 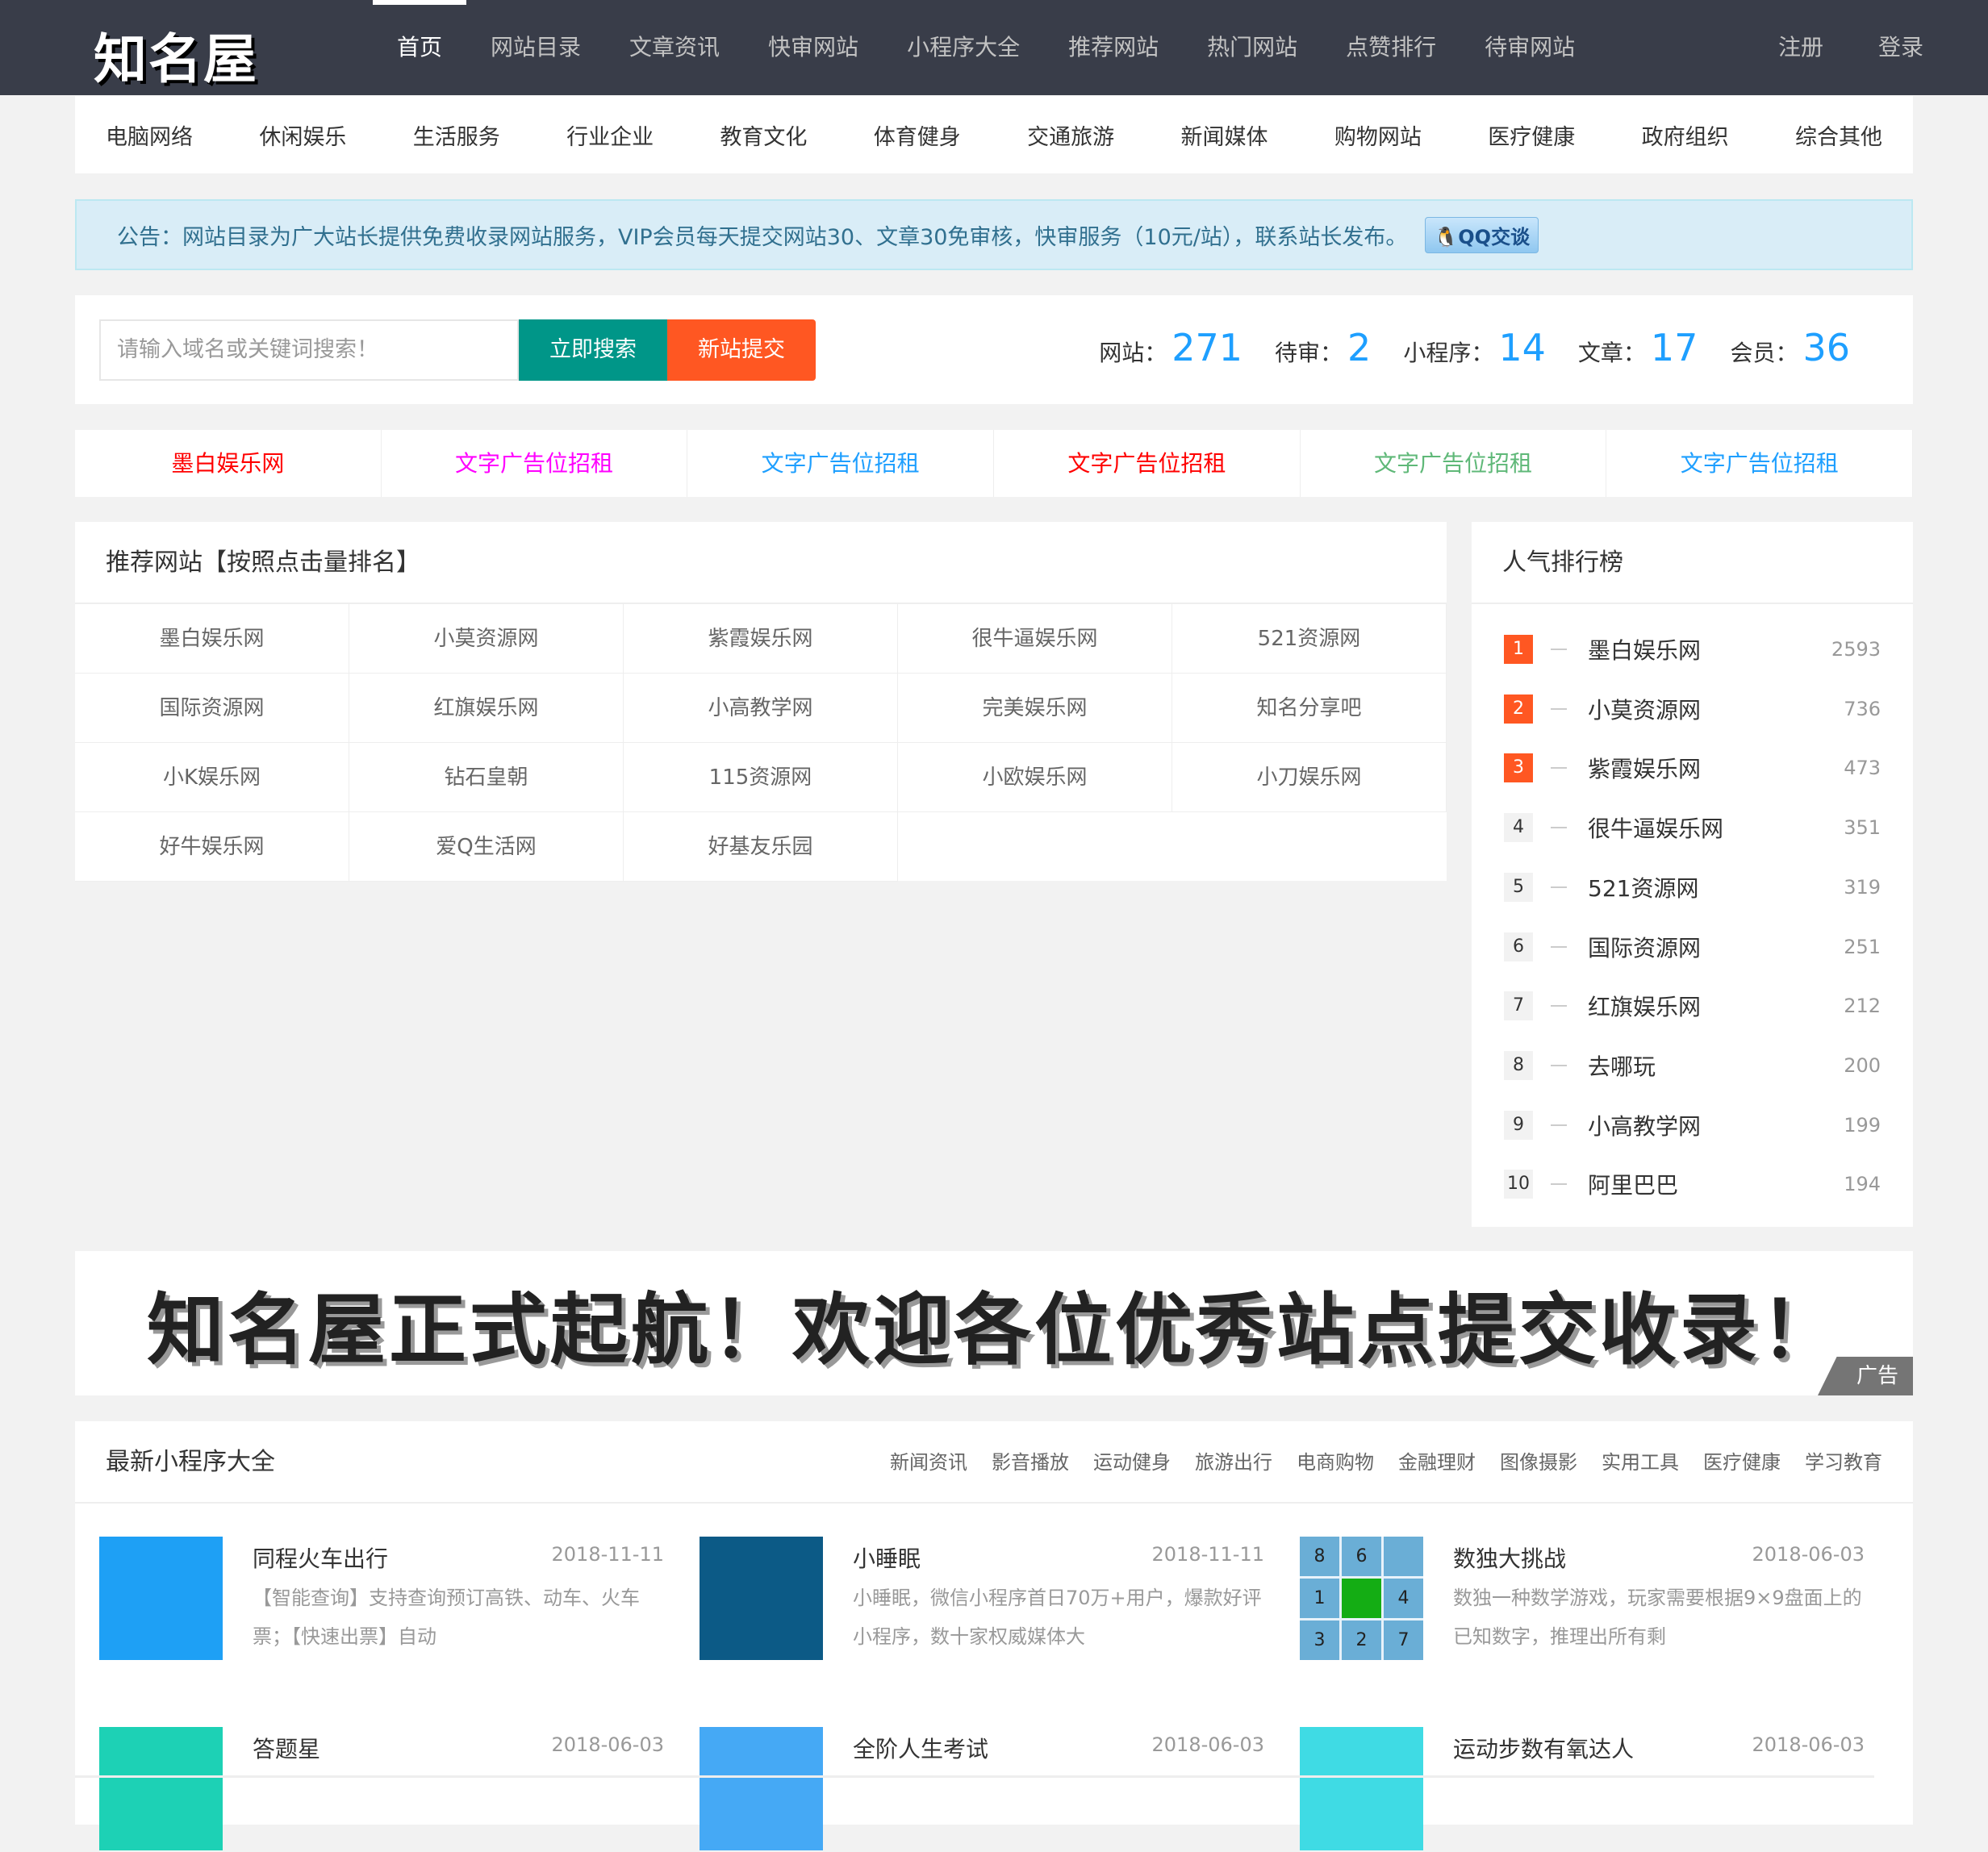 What do you see at coordinates (994, 1323) in the screenshot?
I see `banner-ad: 知名屋正式起航！欢迎各位优秀站点提交收录！ 广告` at bounding box center [994, 1323].